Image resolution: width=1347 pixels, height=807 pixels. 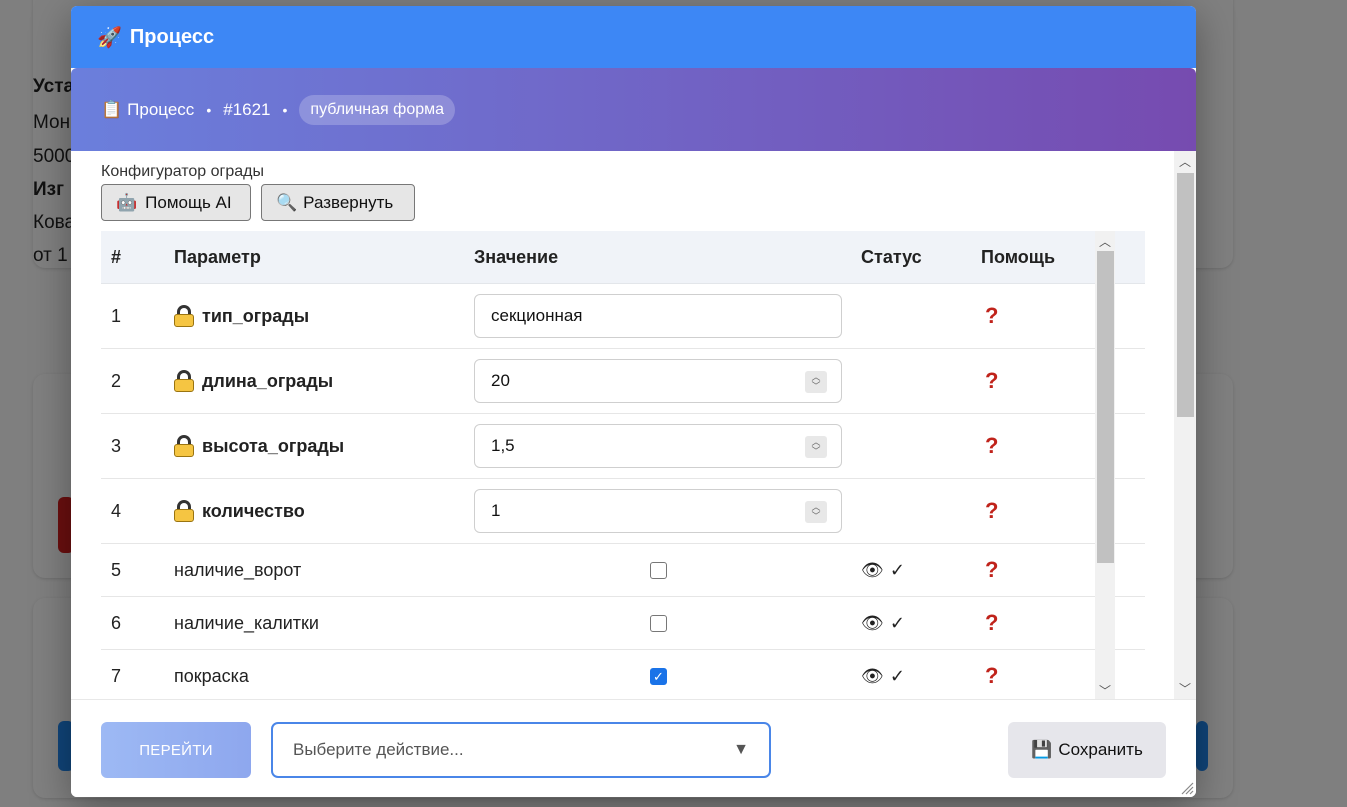 I want to click on robot-icon: 🤖, so click(x=127, y=202).